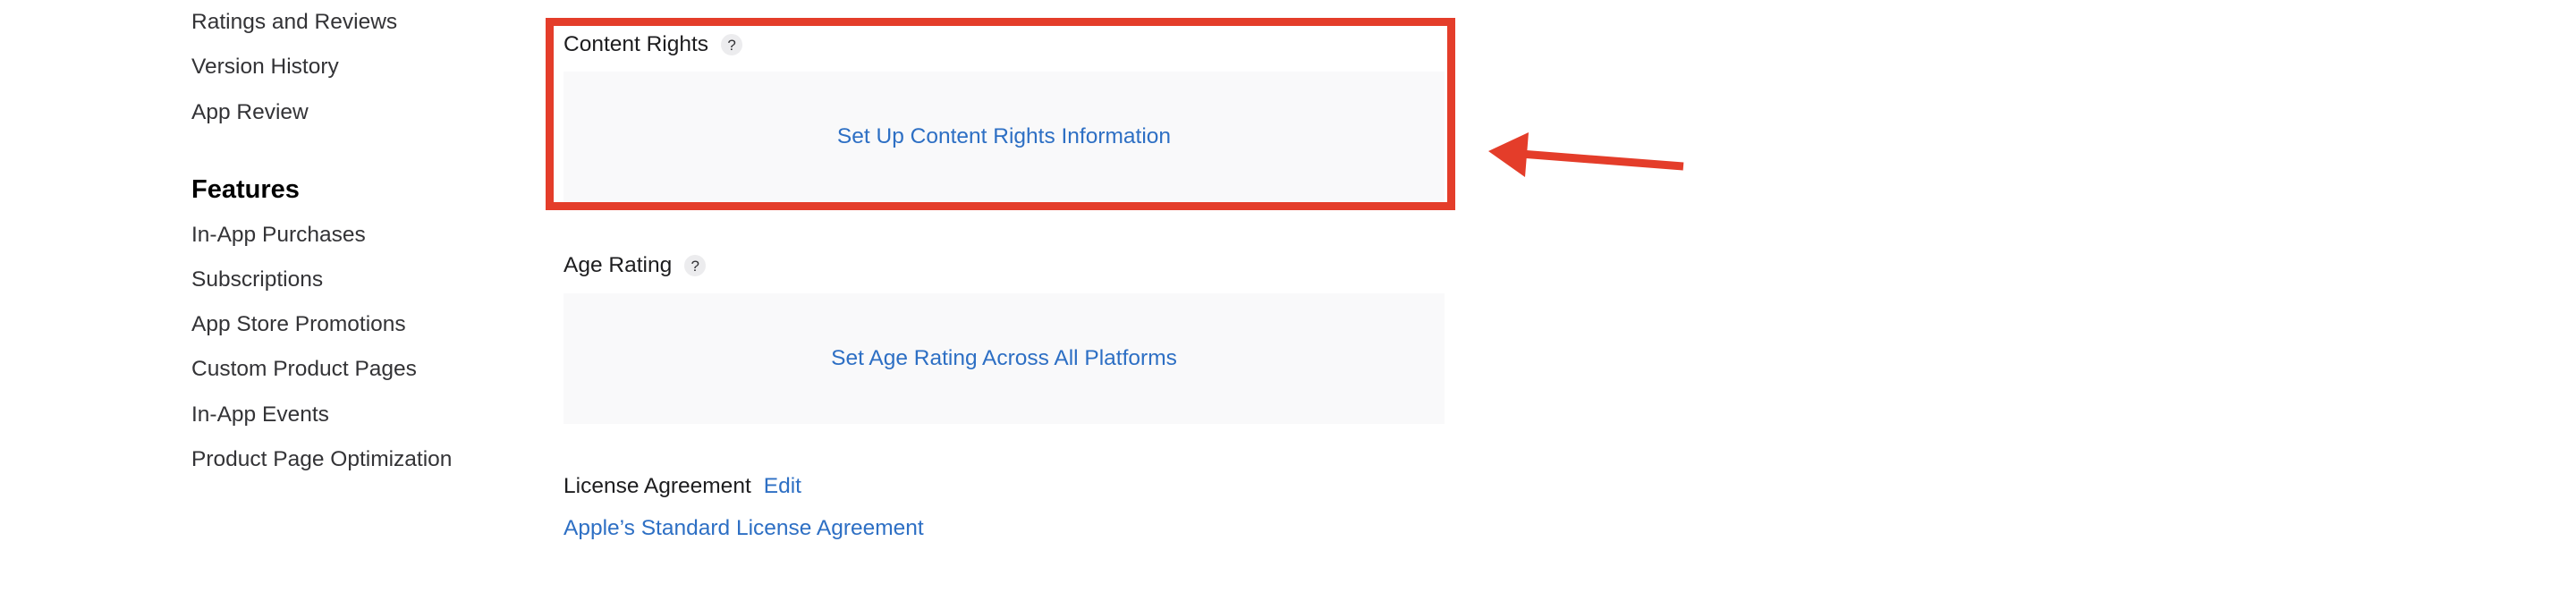 This screenshot has height=601, width=2576. Describe the element at coordinates (782, 486) in the screenshot. I see `license-edit-link: Edit` at that location.